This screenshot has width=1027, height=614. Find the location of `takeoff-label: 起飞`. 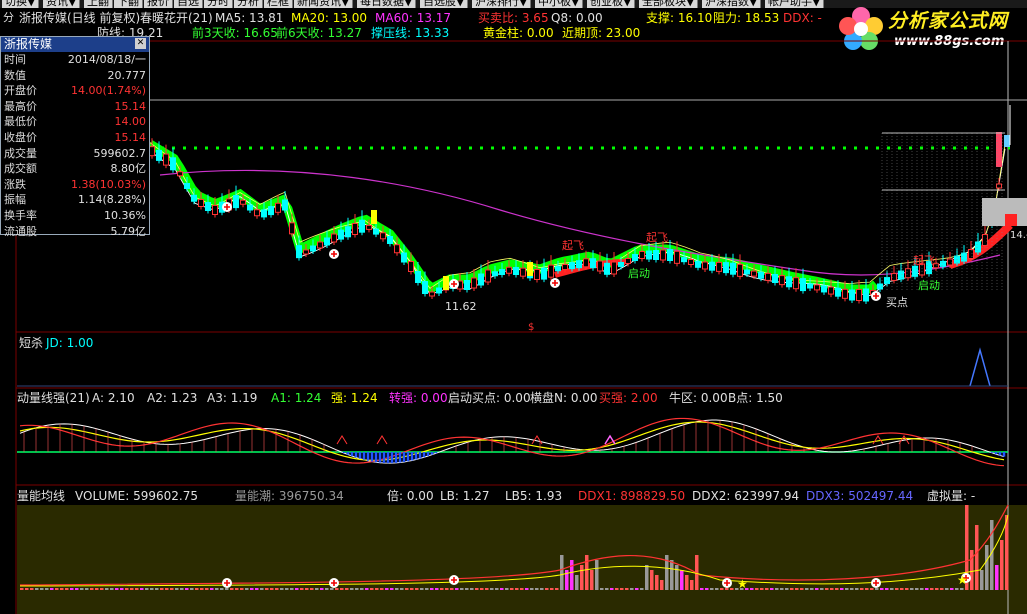

takeoff-label: 起飞 is located at coordinates (573, 245).